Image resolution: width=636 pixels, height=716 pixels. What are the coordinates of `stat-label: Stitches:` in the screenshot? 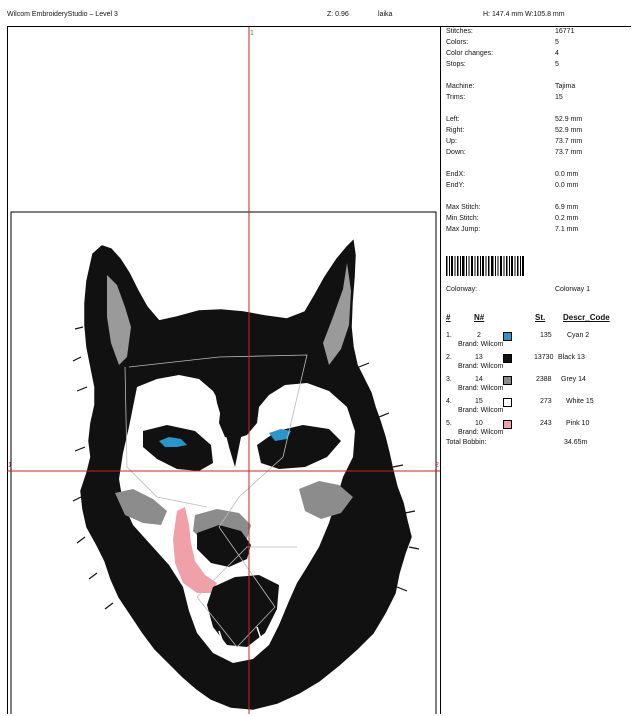 It's located at (459, 31).